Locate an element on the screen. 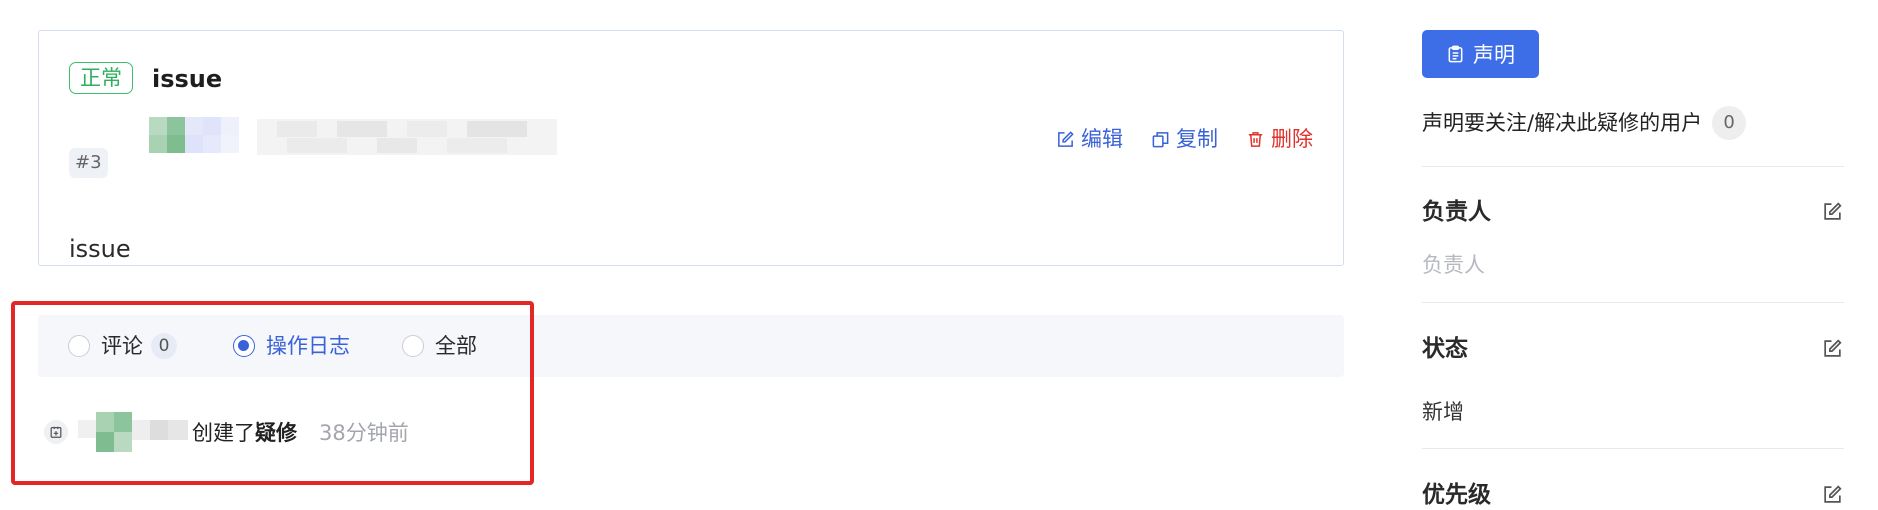 This screenshot has width=1878, height=510. log-entry: 创建了疑修 38分钟前 is located at coordinates (226, 432).